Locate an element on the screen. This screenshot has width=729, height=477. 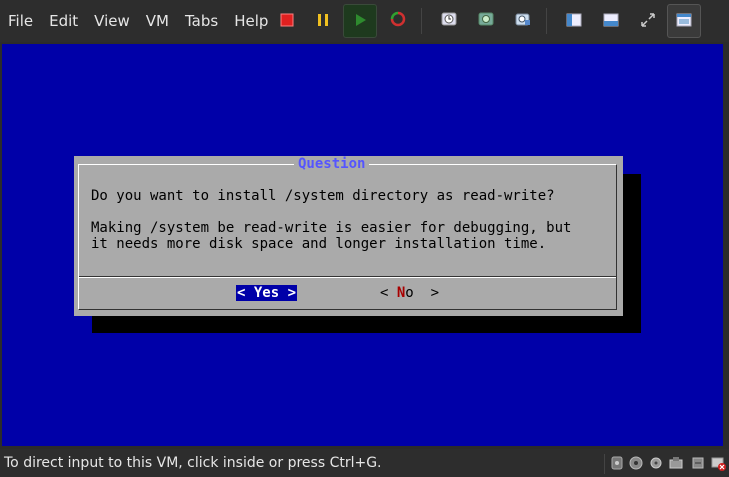
floppy-icon is located at coordinates (656, 463).